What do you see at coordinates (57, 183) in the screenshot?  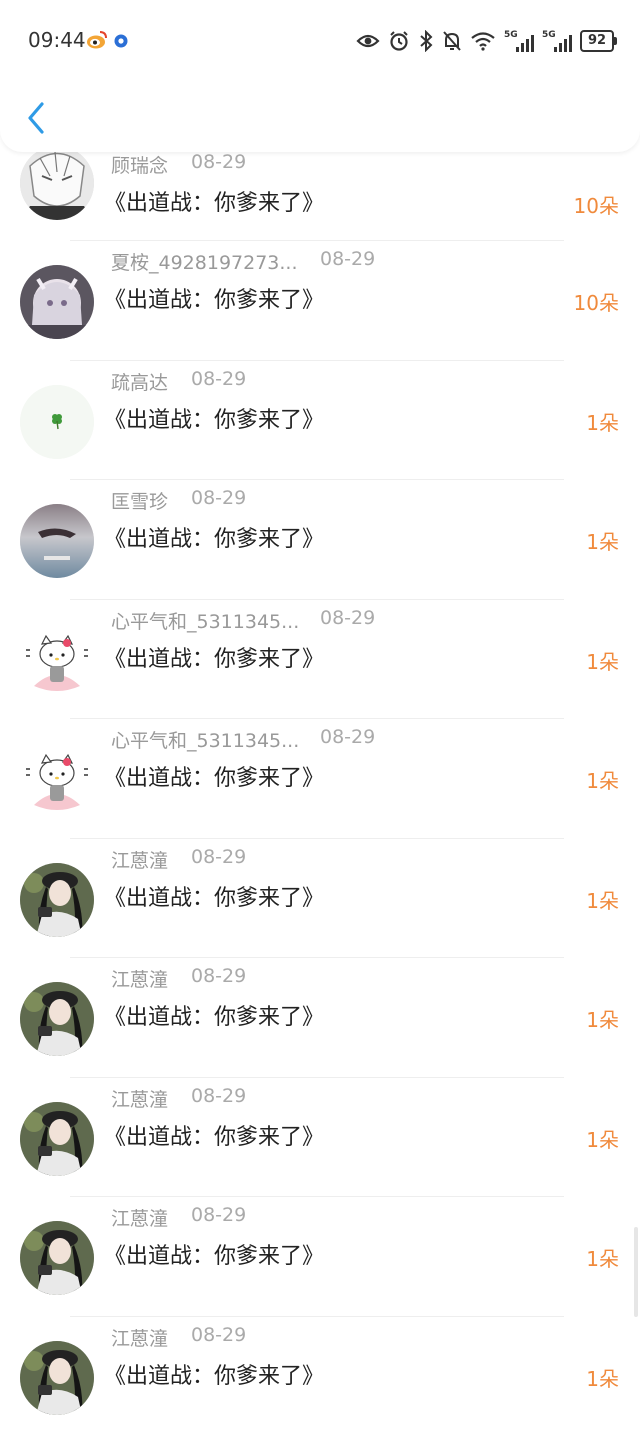 I see `anime-sketch-avatar` at bounding box center [57, 183].